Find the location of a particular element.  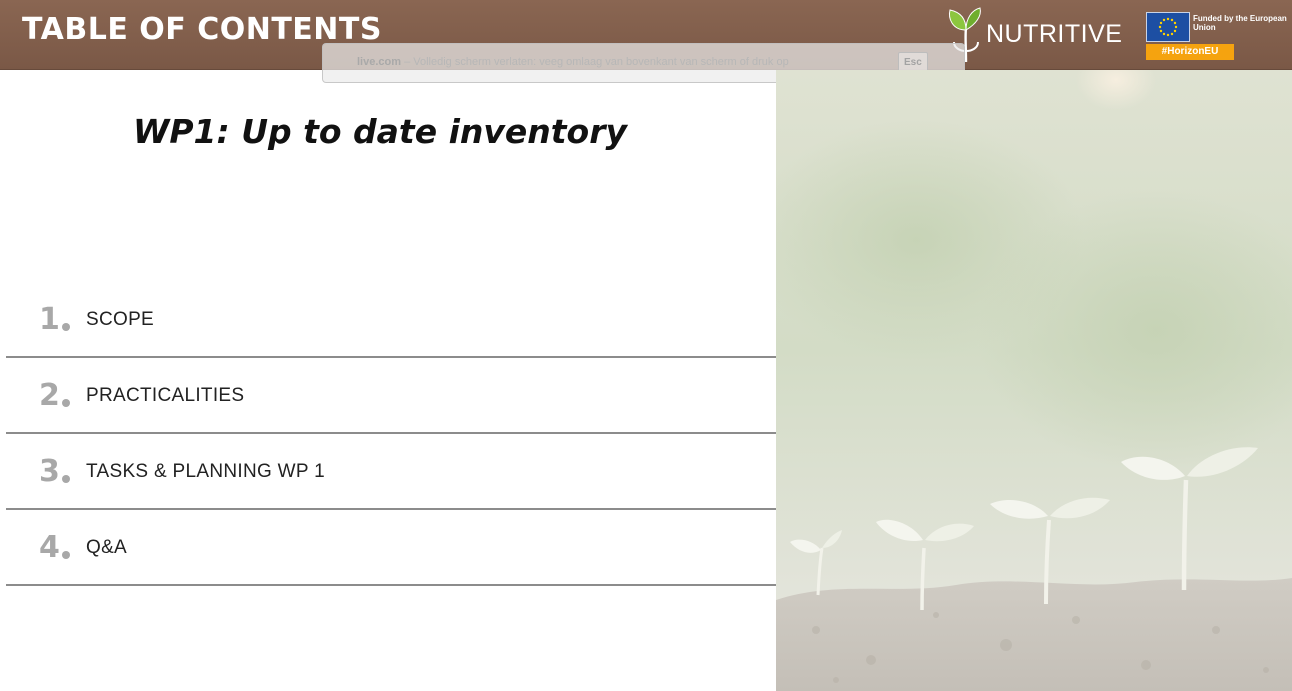

slide-heading: WP1: Up to date inventory is located at coordinates (380, 131).